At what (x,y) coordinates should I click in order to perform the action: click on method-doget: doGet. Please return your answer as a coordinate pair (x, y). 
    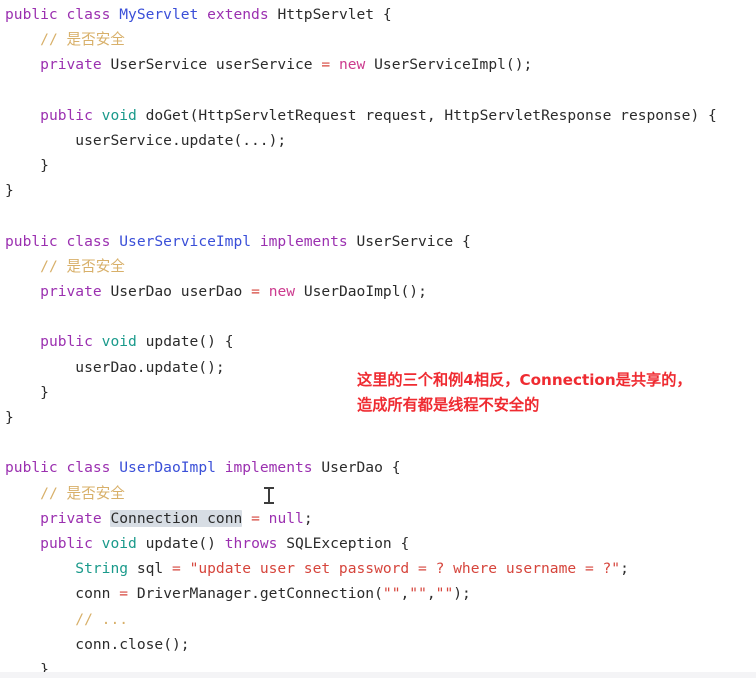
    Looking at the image, I should click on (167, 115).